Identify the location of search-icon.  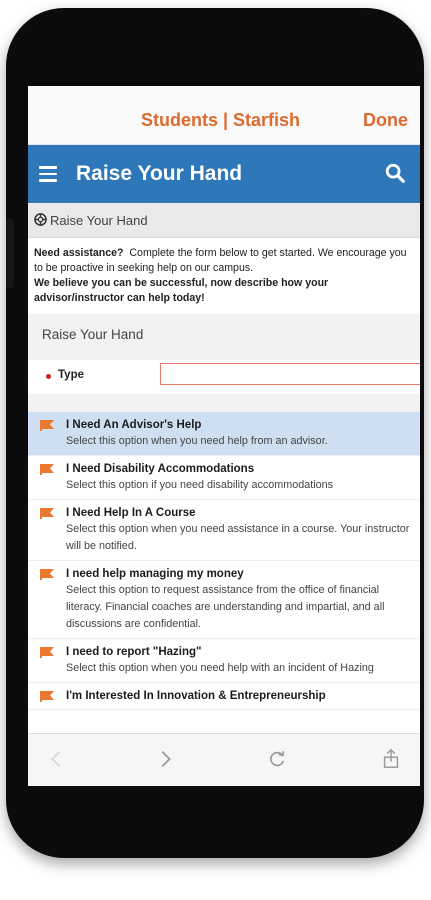
(395, 173).